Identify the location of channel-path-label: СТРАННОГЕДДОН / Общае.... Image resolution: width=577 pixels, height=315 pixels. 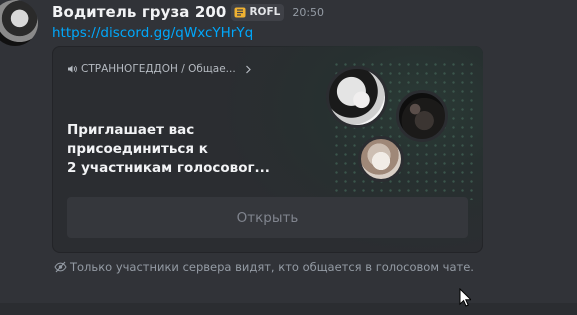
(158, 69).